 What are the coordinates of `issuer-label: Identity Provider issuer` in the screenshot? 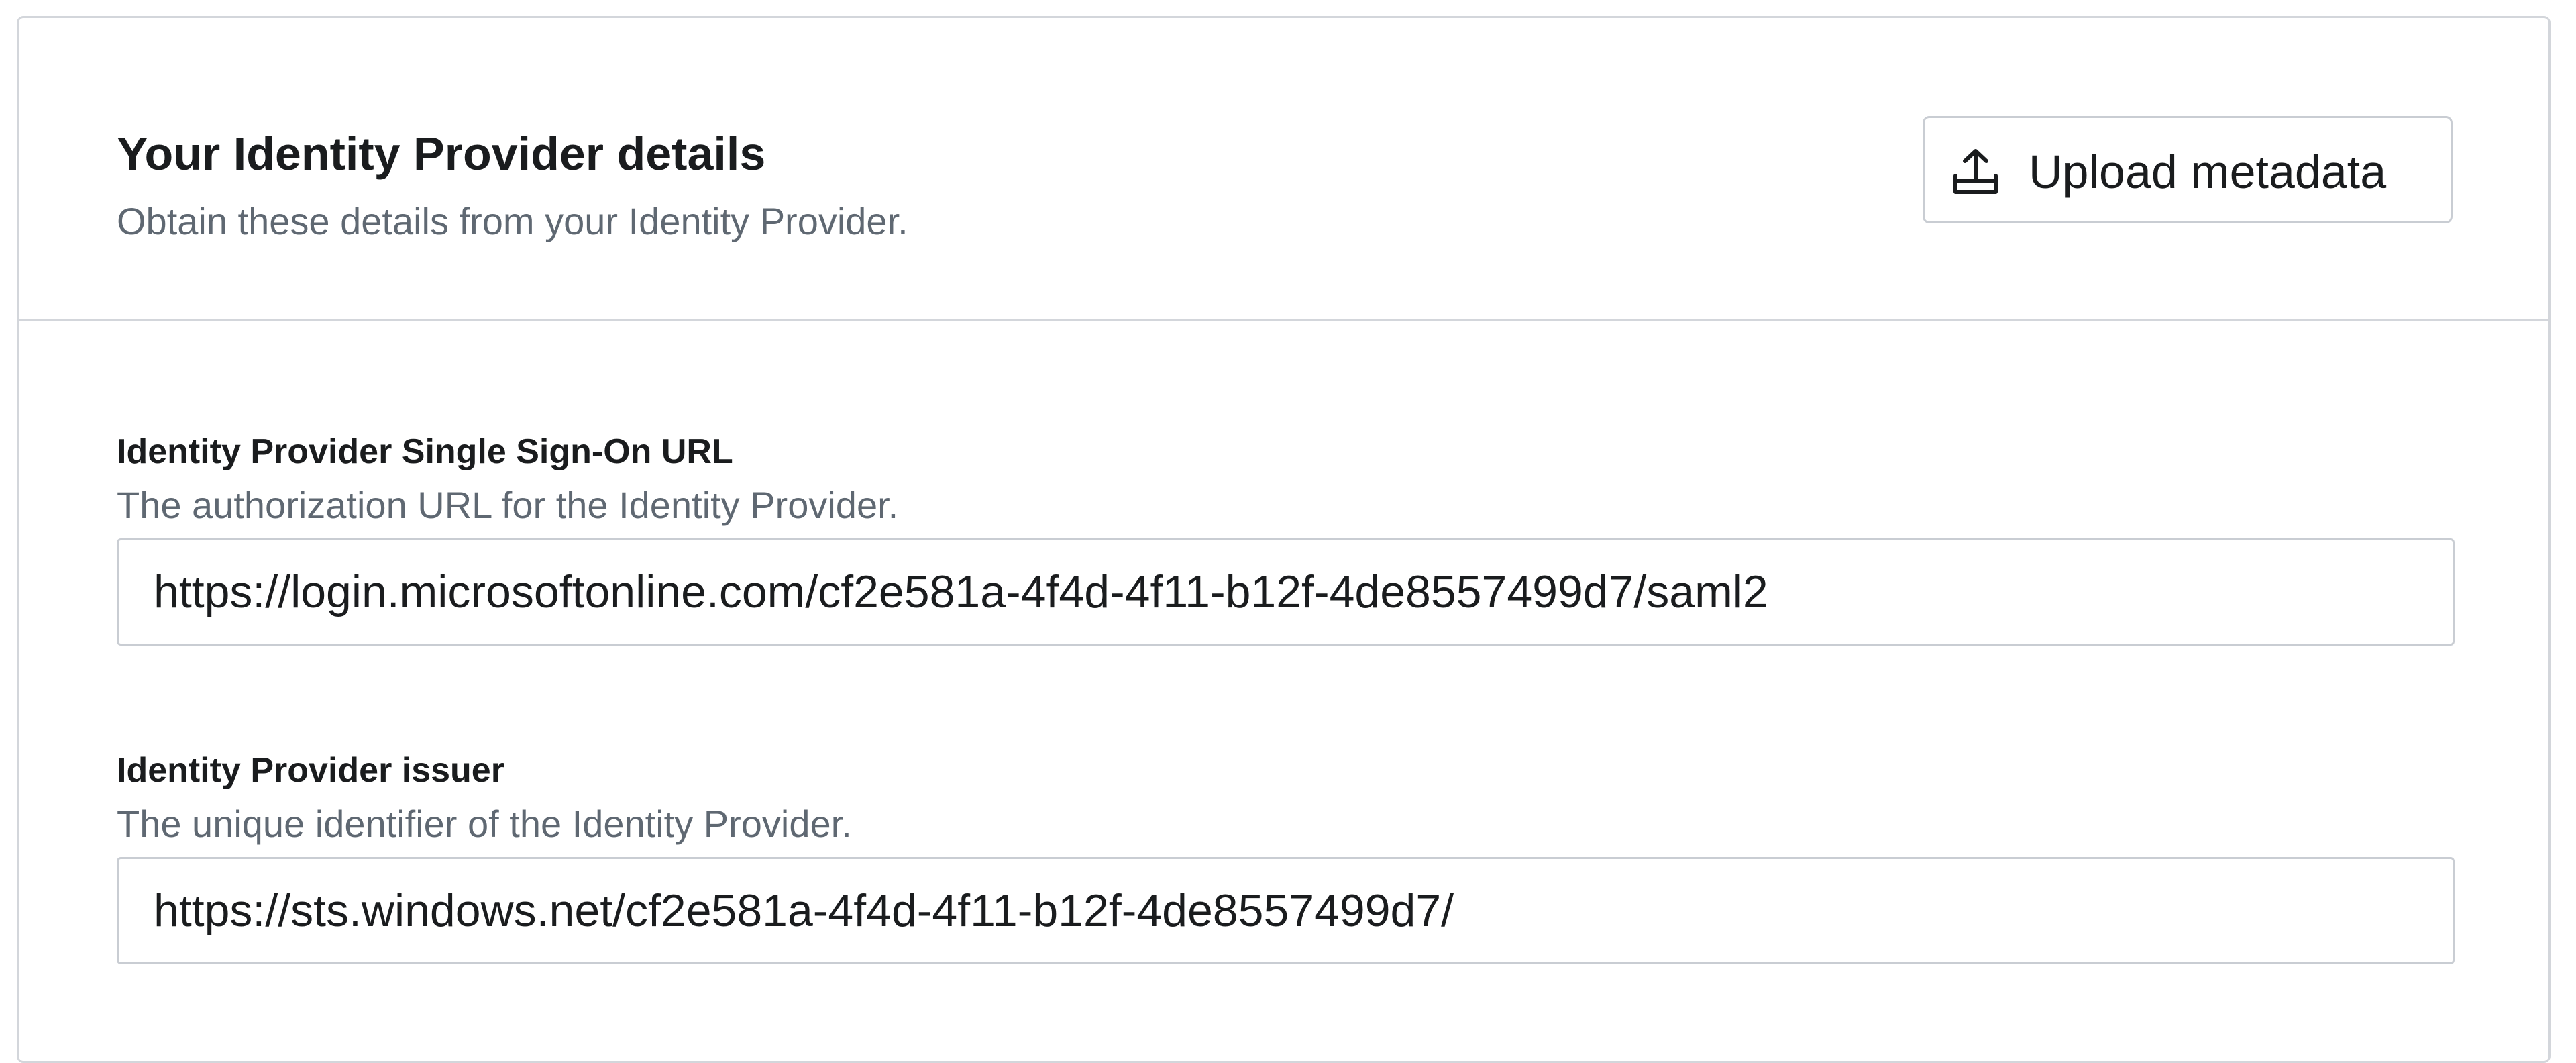 It's located at (310, 770).